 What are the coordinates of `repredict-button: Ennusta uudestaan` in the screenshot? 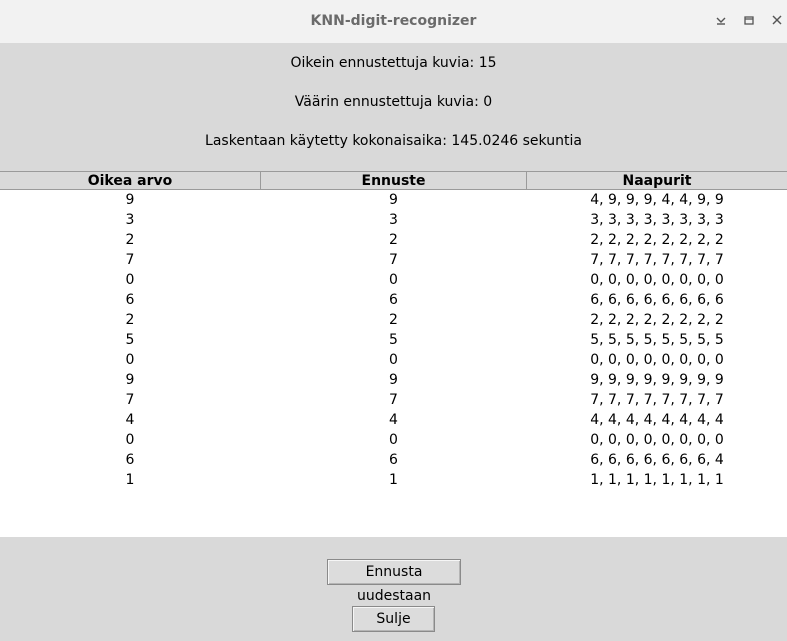 It's located at (394, 581).